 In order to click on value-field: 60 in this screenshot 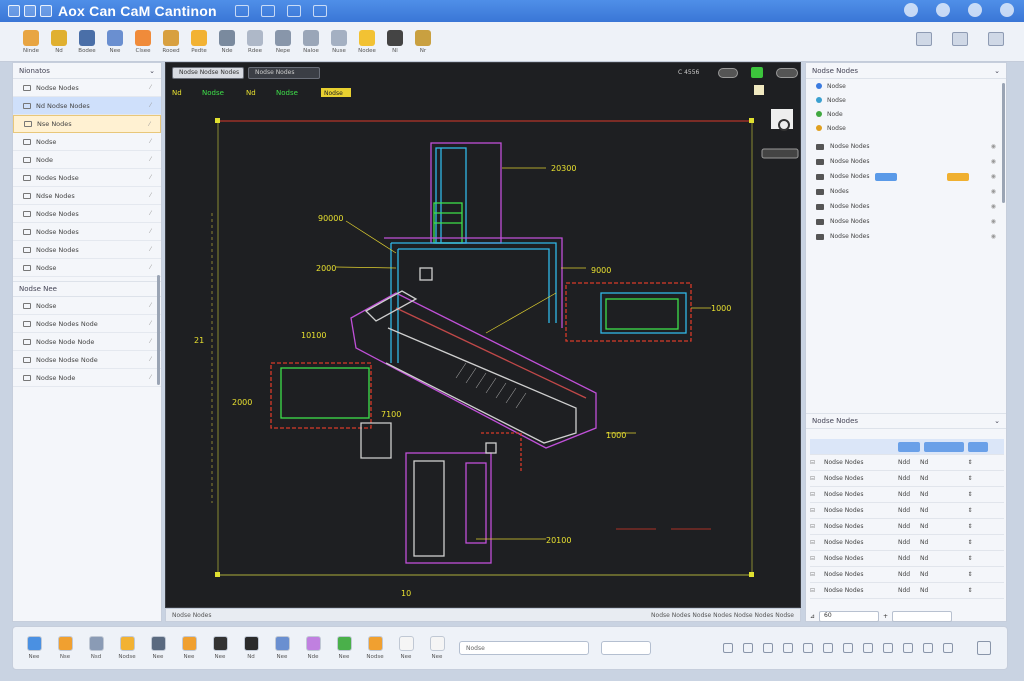, I will do `click(849, 616)`.